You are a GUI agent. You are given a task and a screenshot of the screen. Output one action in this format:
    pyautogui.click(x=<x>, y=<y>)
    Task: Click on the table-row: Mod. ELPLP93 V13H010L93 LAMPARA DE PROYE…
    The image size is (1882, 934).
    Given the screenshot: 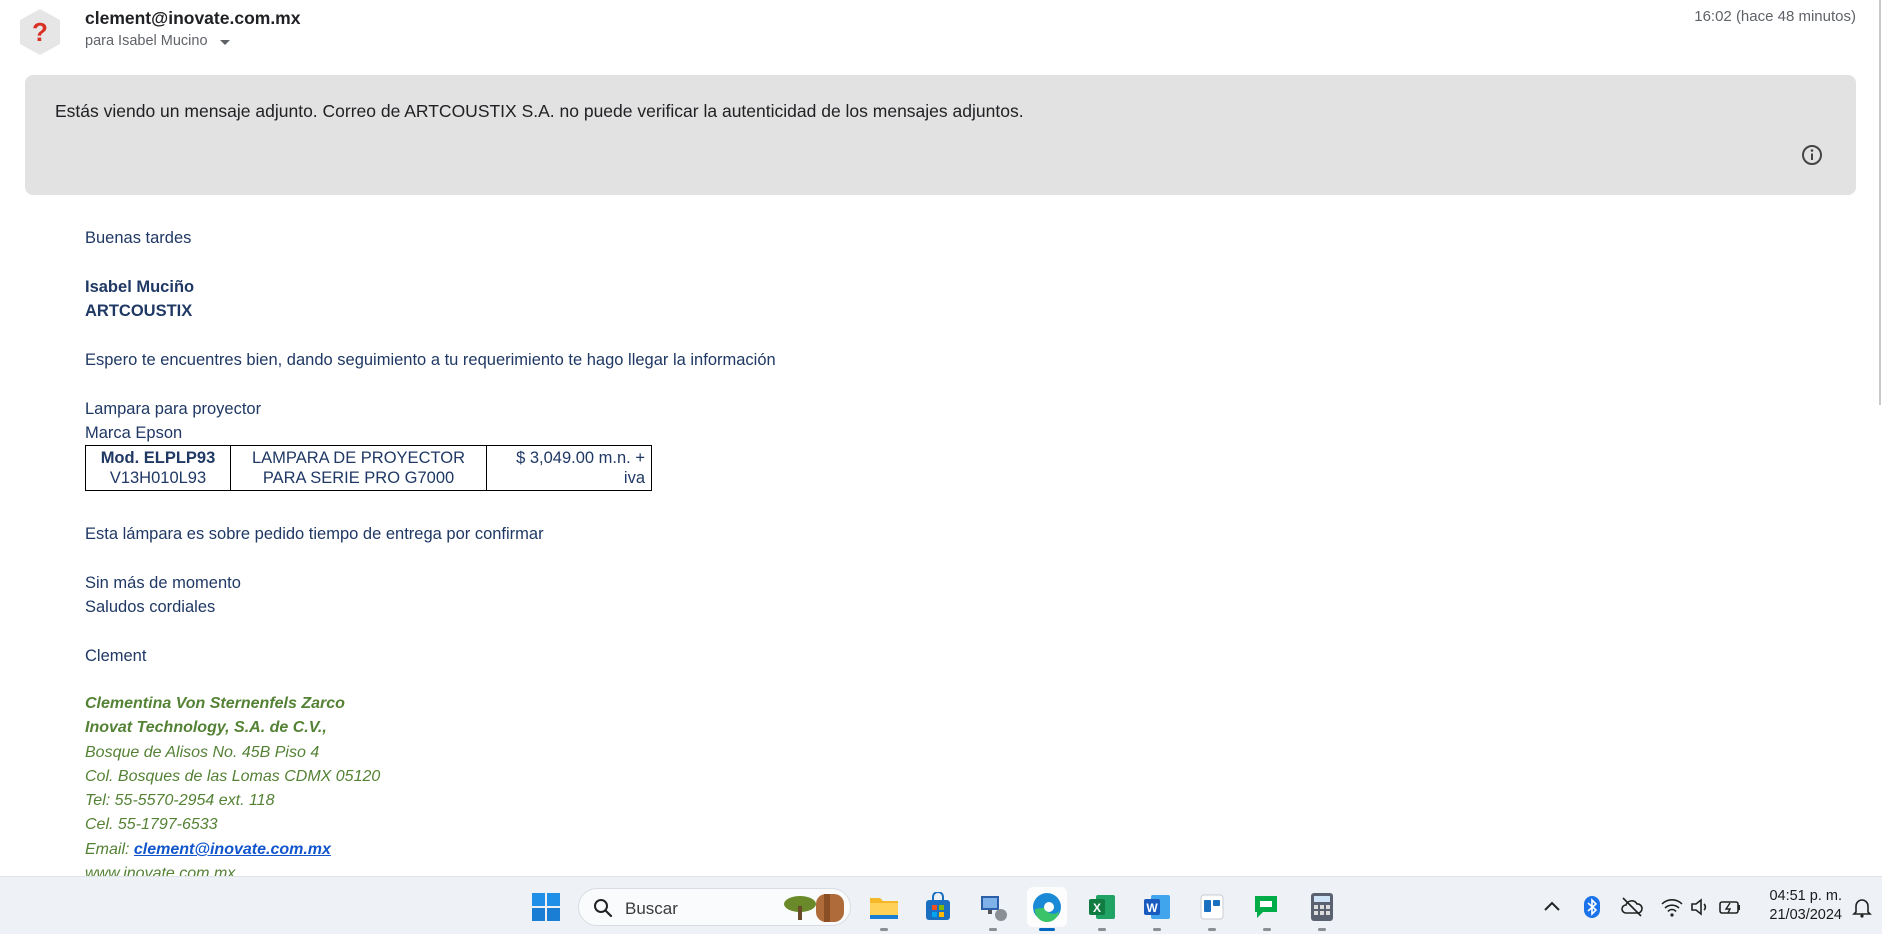 What is the action you would take?
    pyautogui.click(x=368, y=468)
    